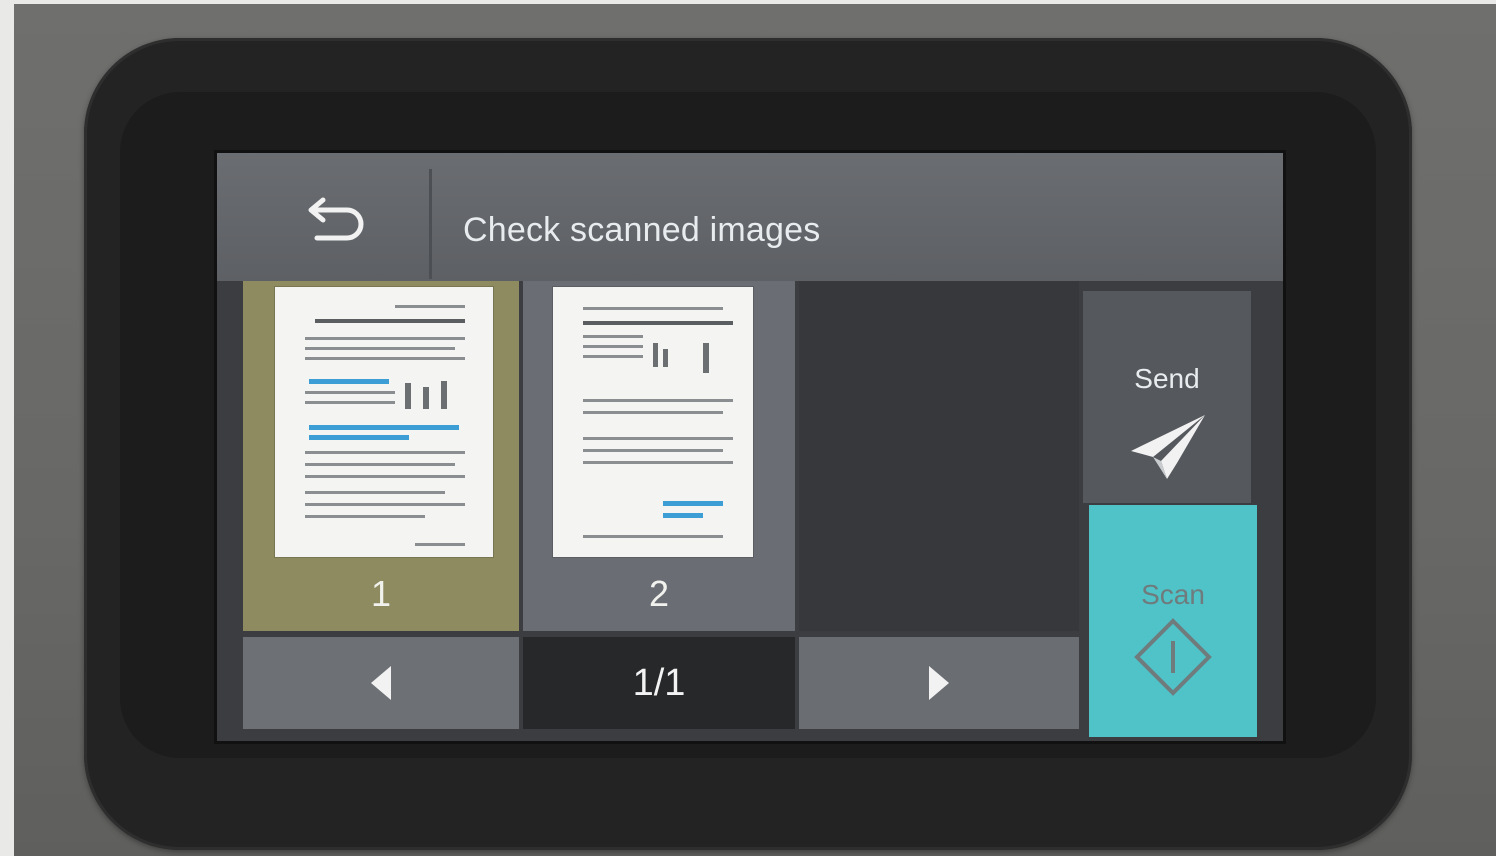 This screenshot has width=1496, height=856. Describe the element at coordinates (381, 593) in the screenshot. I see `thumbnail-number: 1` at that location.